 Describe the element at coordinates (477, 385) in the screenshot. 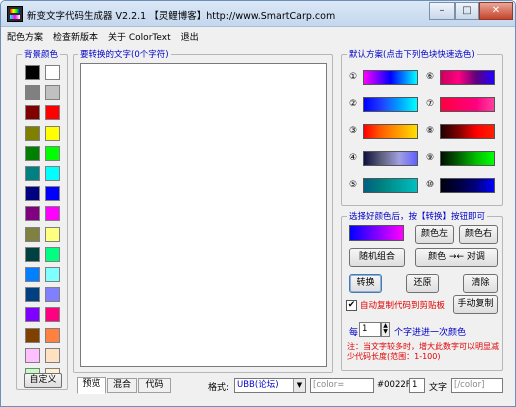

I see `close-tag-input: [/color]` at that location.